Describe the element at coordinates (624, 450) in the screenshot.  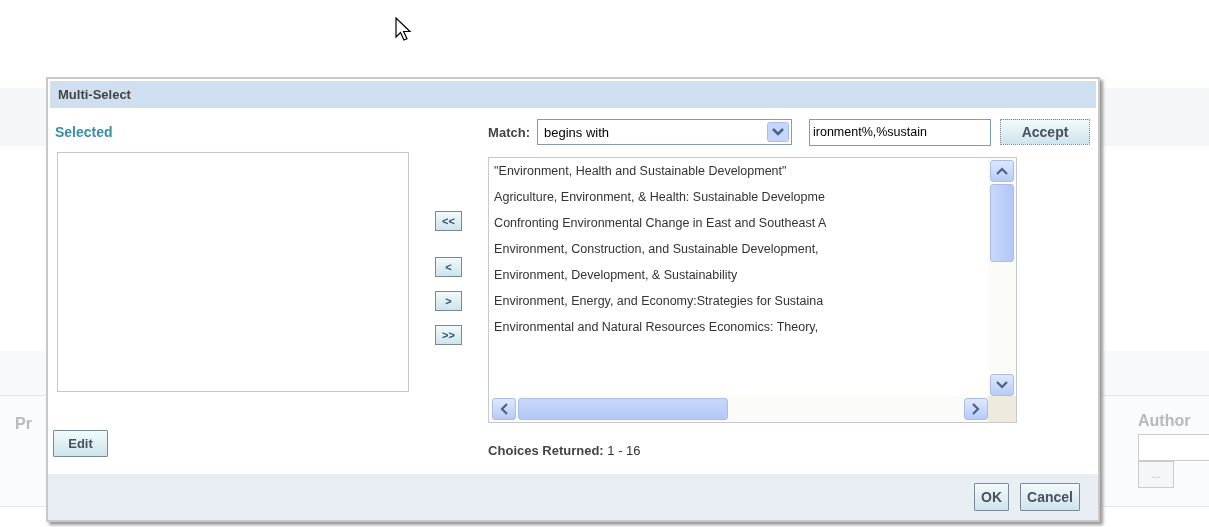
I see `choices-returned-value: 1 - 16` at that location.